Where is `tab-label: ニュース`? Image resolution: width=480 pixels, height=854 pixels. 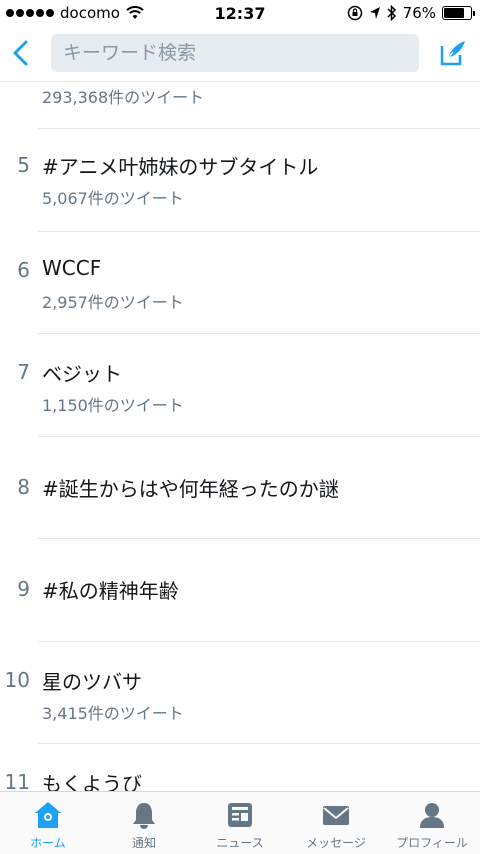 tab-label: ニュース is located at coordinates (240, 843).